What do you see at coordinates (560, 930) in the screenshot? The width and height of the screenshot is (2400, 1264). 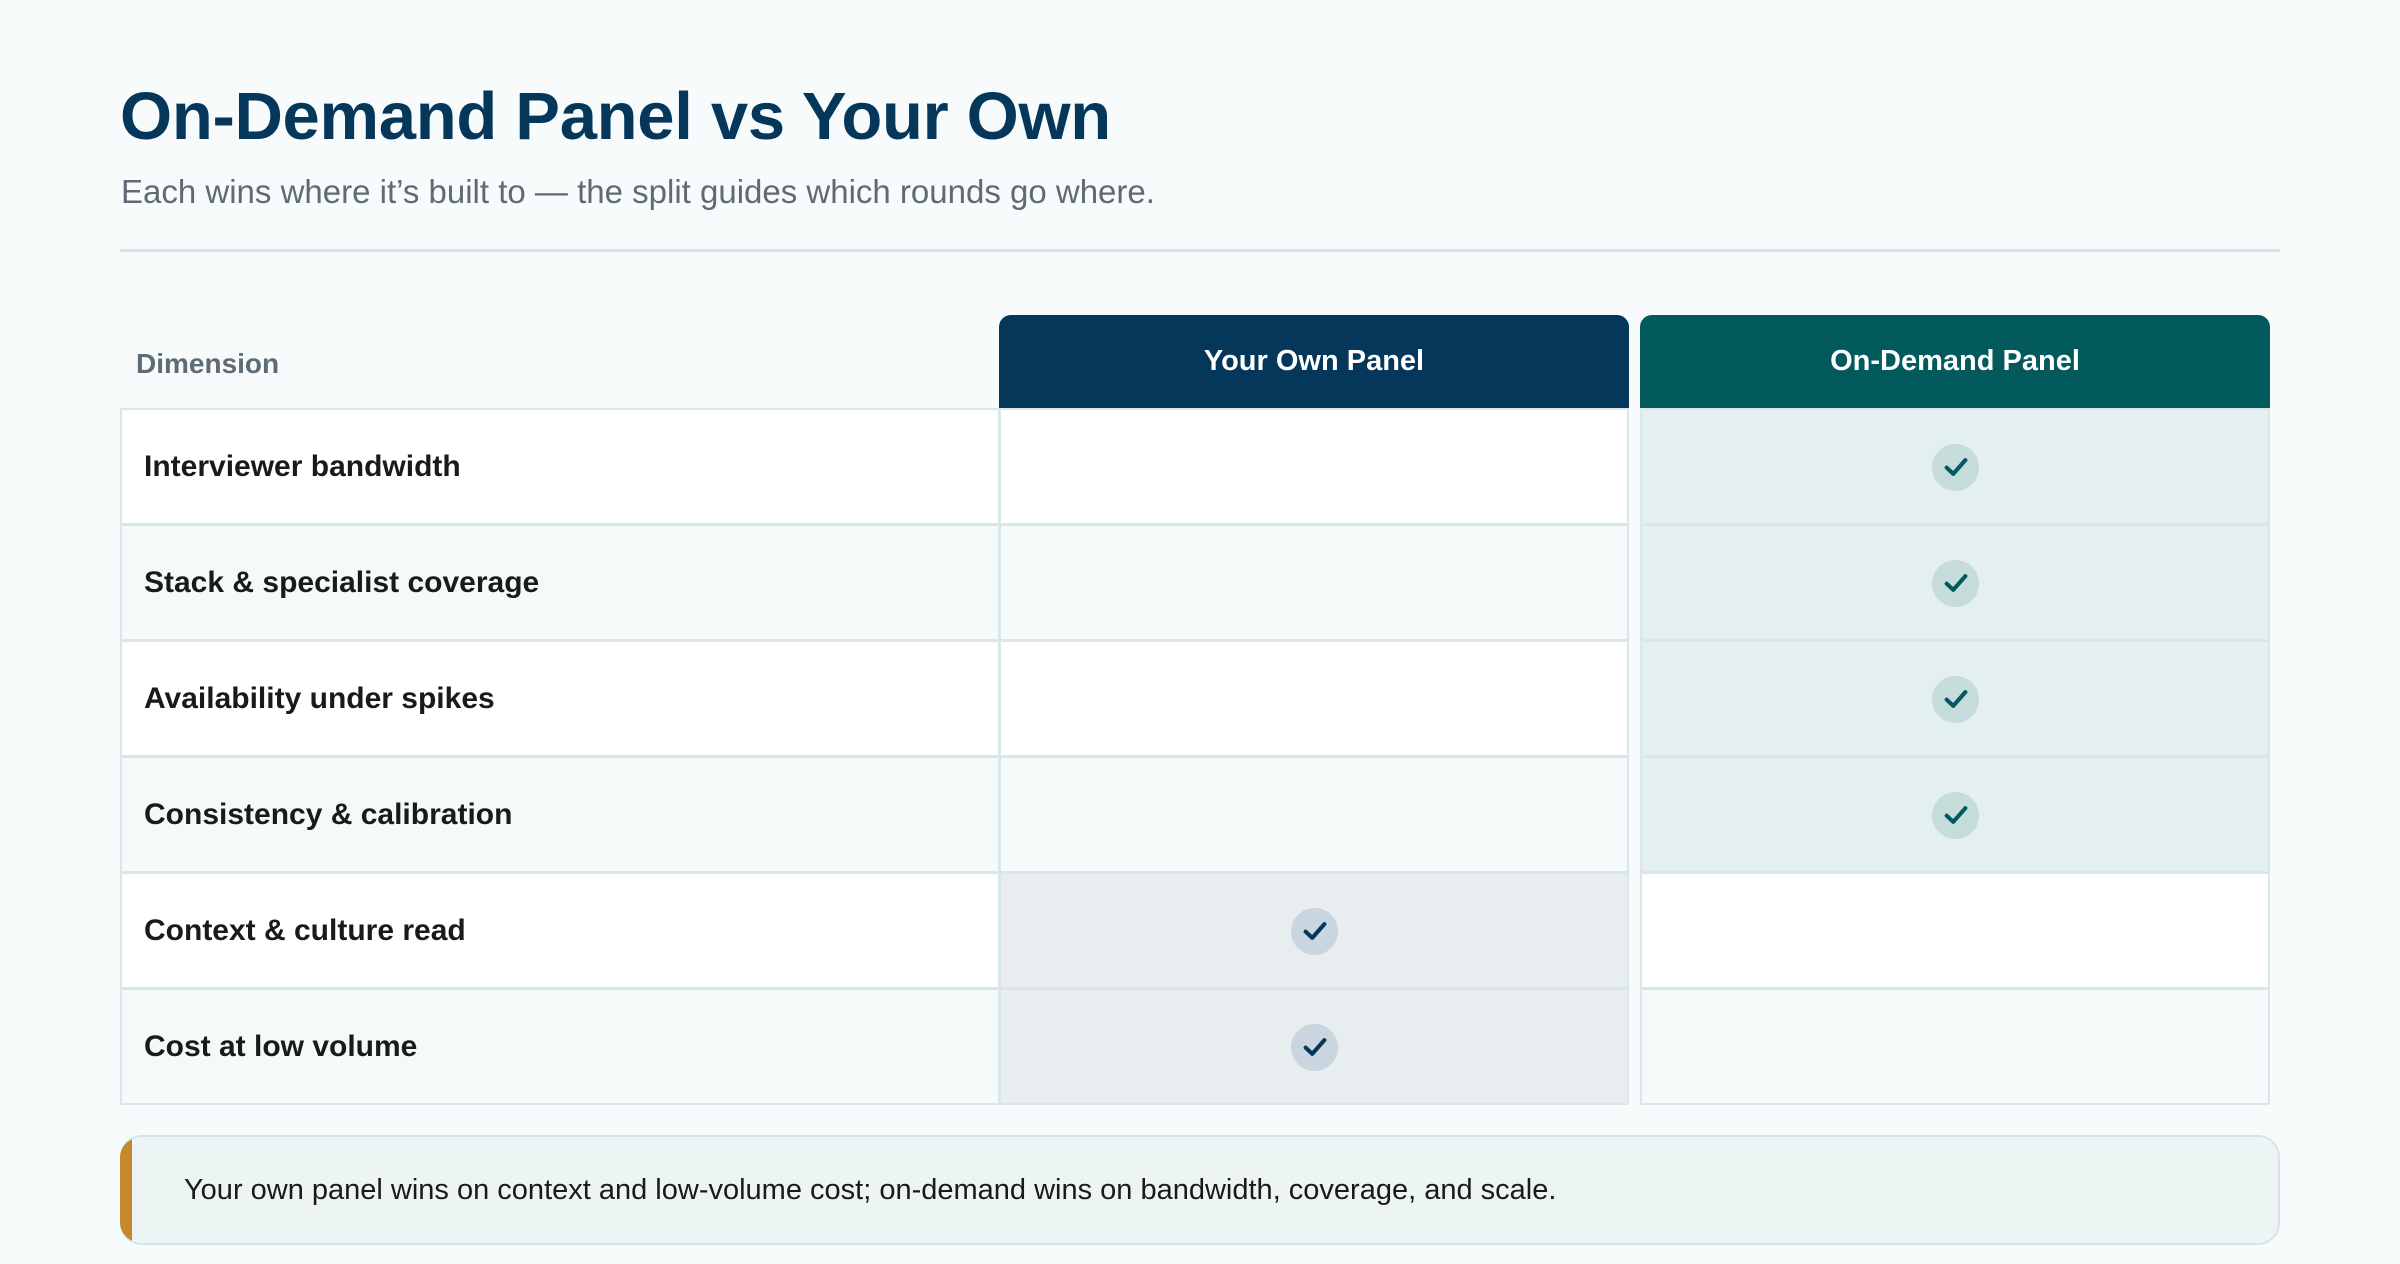 I see `row-dimension-label: Context & culture read` at bounding box center [560, 930].